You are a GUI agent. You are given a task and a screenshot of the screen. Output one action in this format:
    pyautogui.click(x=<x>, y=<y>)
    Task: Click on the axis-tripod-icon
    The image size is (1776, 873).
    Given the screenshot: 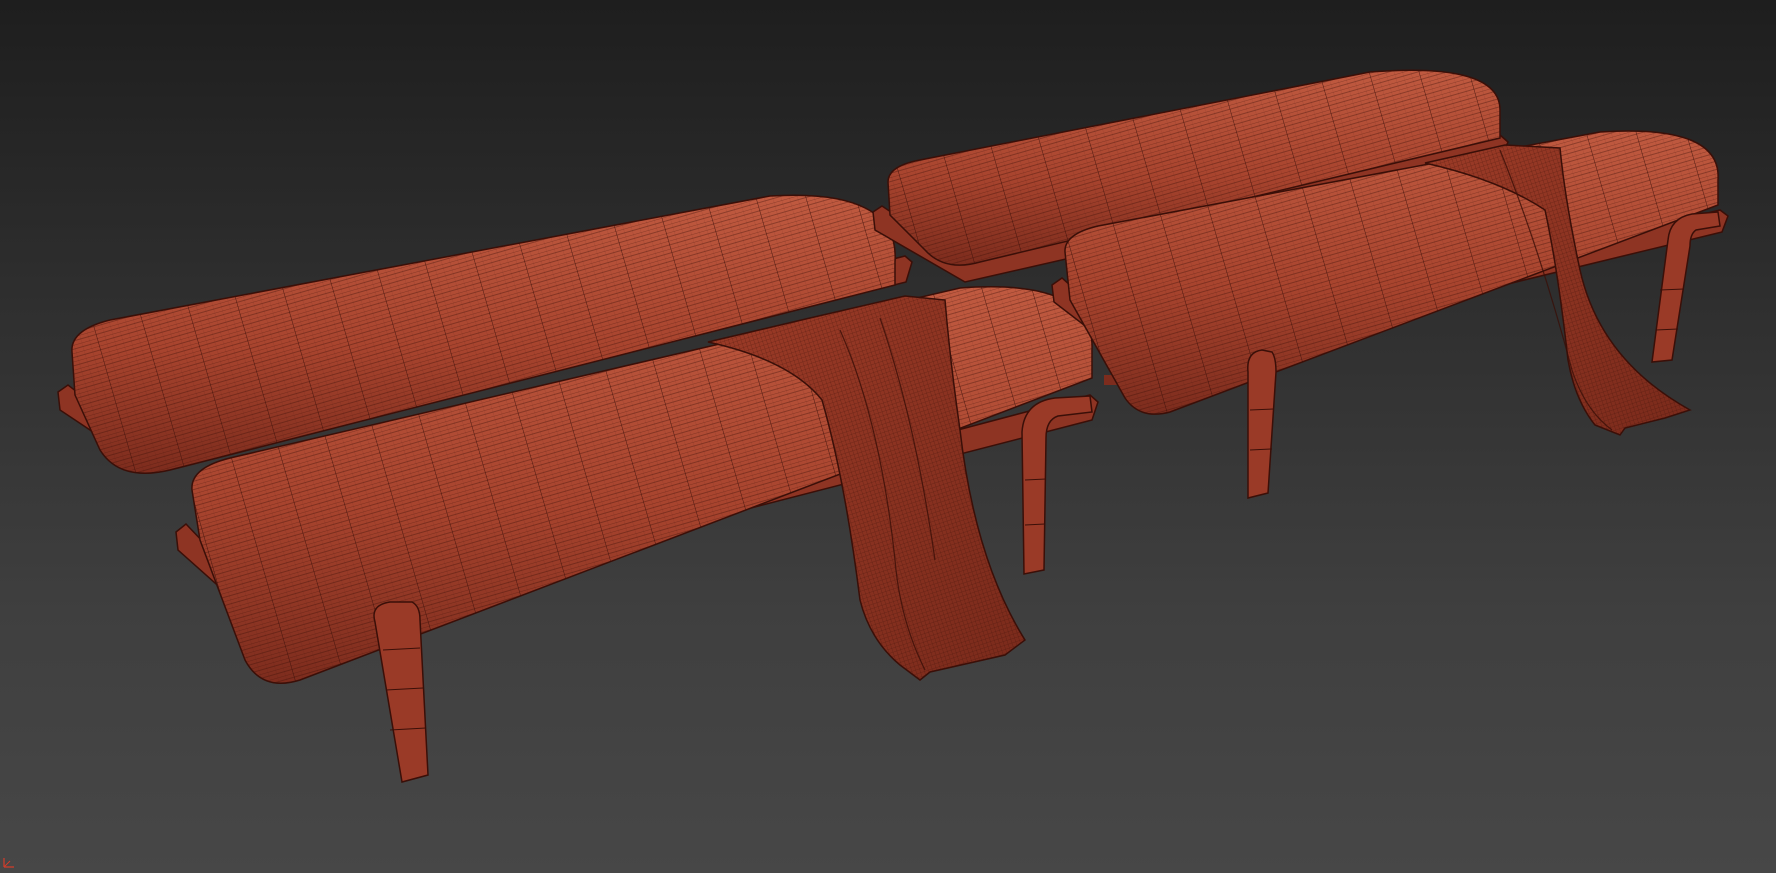 What is the action you would take?
    pyautogui.click(x=8, y=863)
    